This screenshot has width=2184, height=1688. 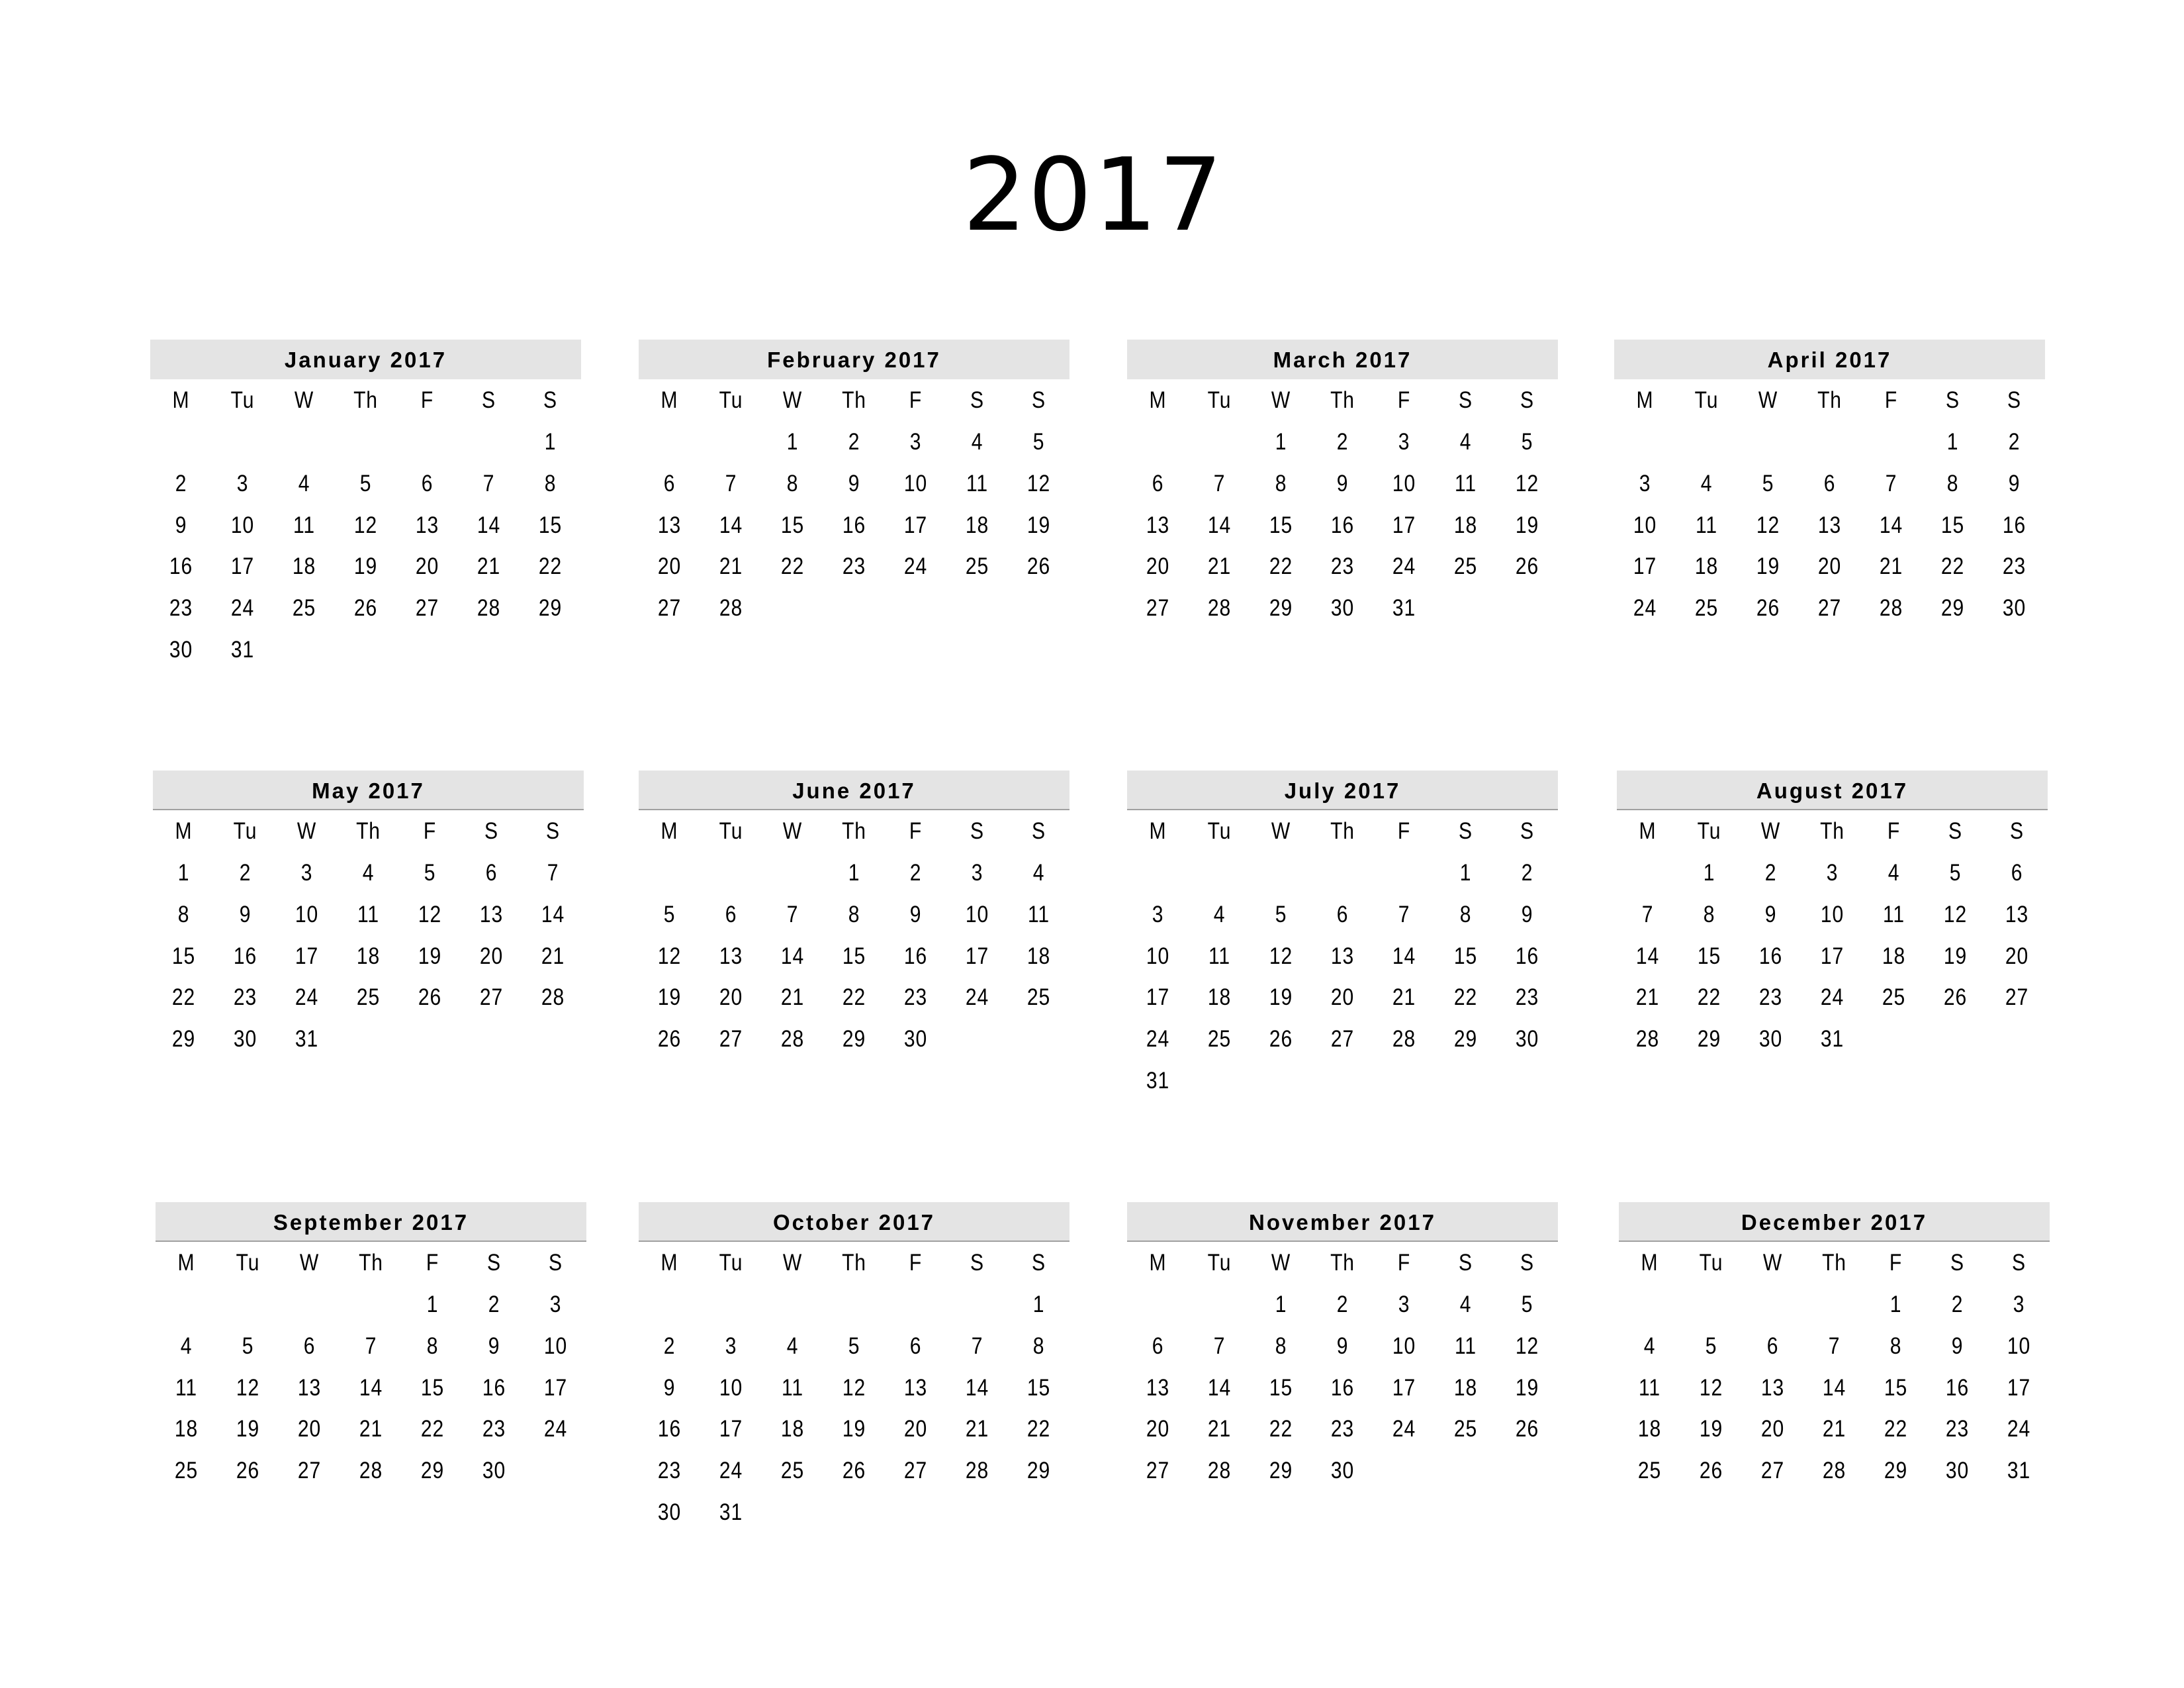 What do you see at coordinates (1219, 608) in the screenshot?
I see `day-cell: 28` at bounding box center [1219, 608].